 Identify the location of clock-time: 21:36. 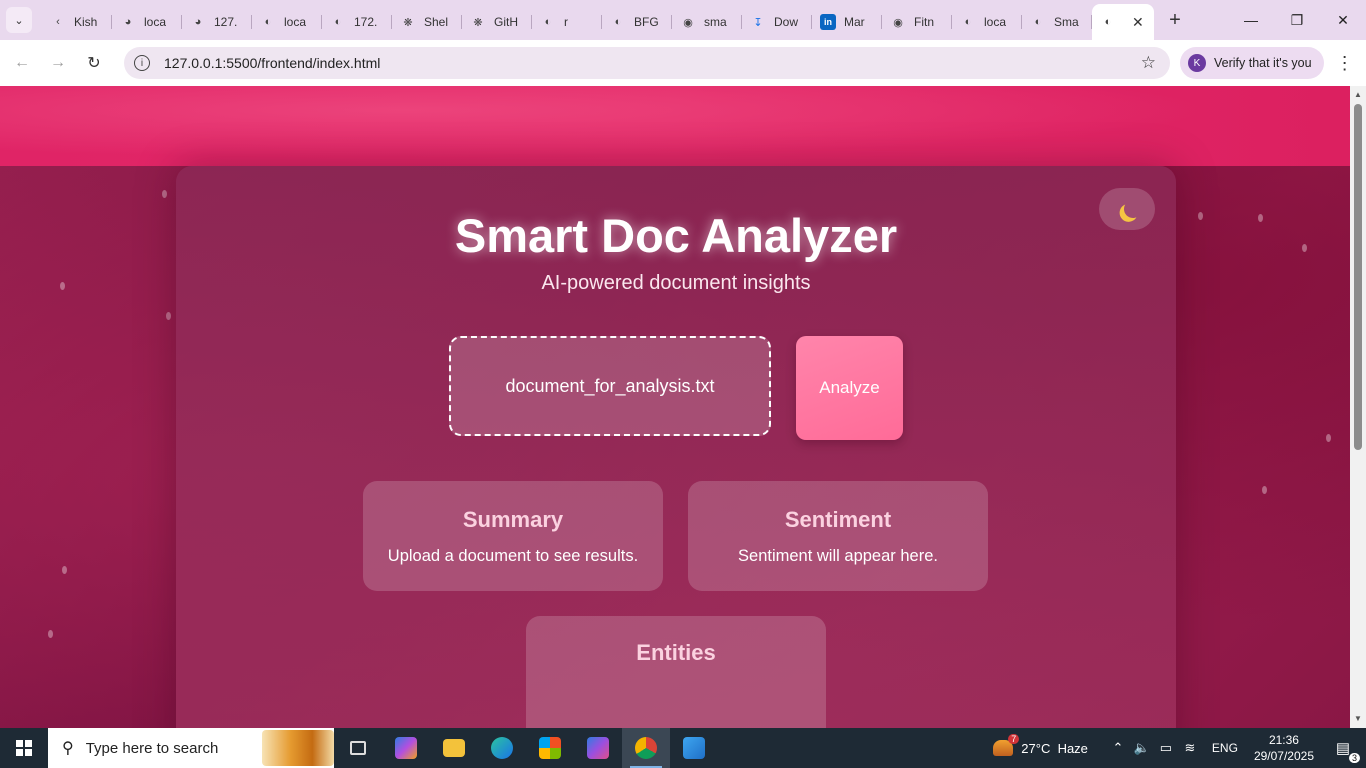
(1283, 740).